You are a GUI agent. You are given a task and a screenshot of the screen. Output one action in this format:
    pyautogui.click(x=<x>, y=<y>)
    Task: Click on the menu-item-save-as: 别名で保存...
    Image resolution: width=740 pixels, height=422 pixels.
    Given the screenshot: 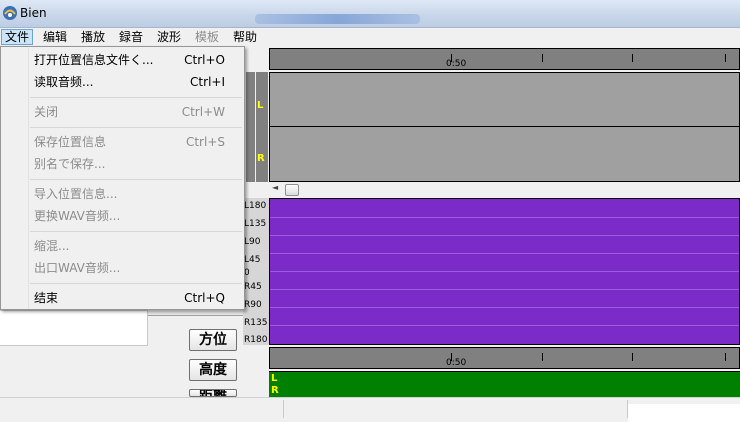 What is the action you would take?
    pyautogui.click(x=70, y=164)
    